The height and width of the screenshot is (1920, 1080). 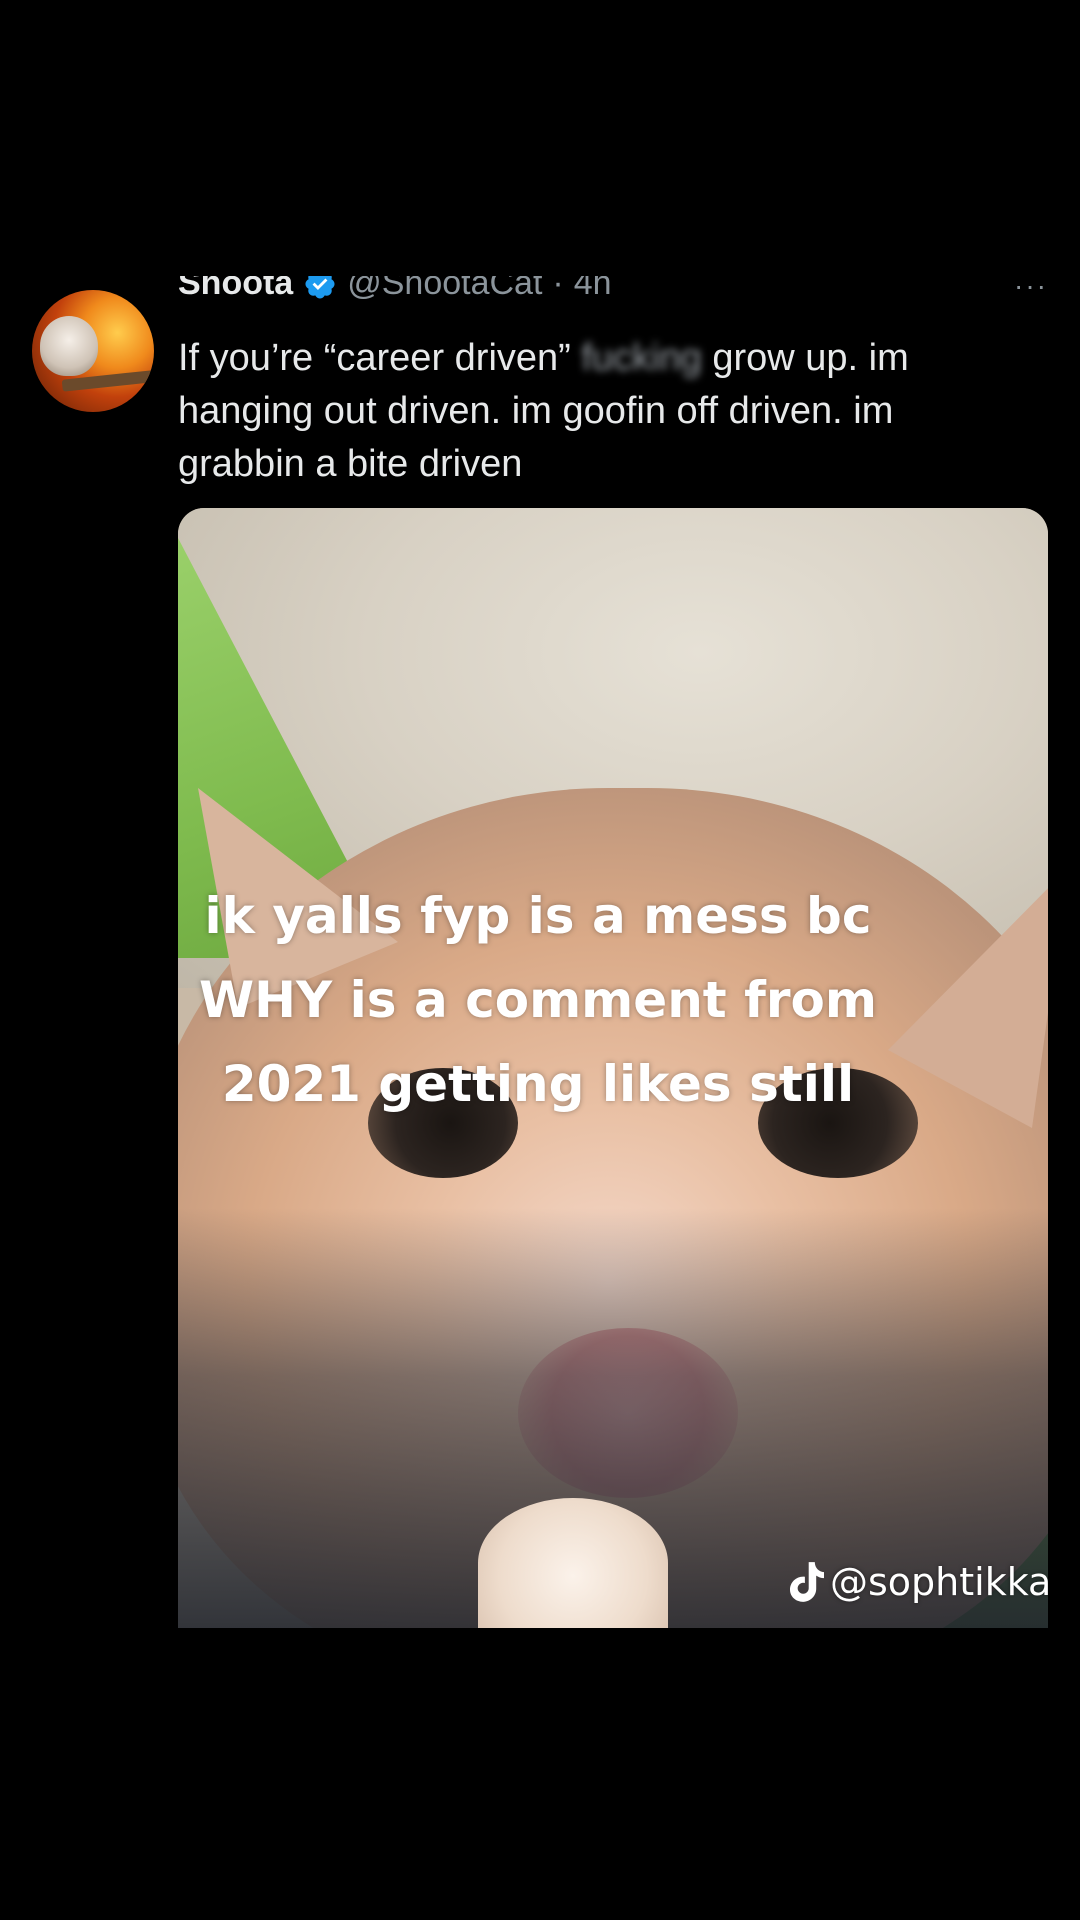 I want to click on display-name: Shoota, so click(x=235, y=289).